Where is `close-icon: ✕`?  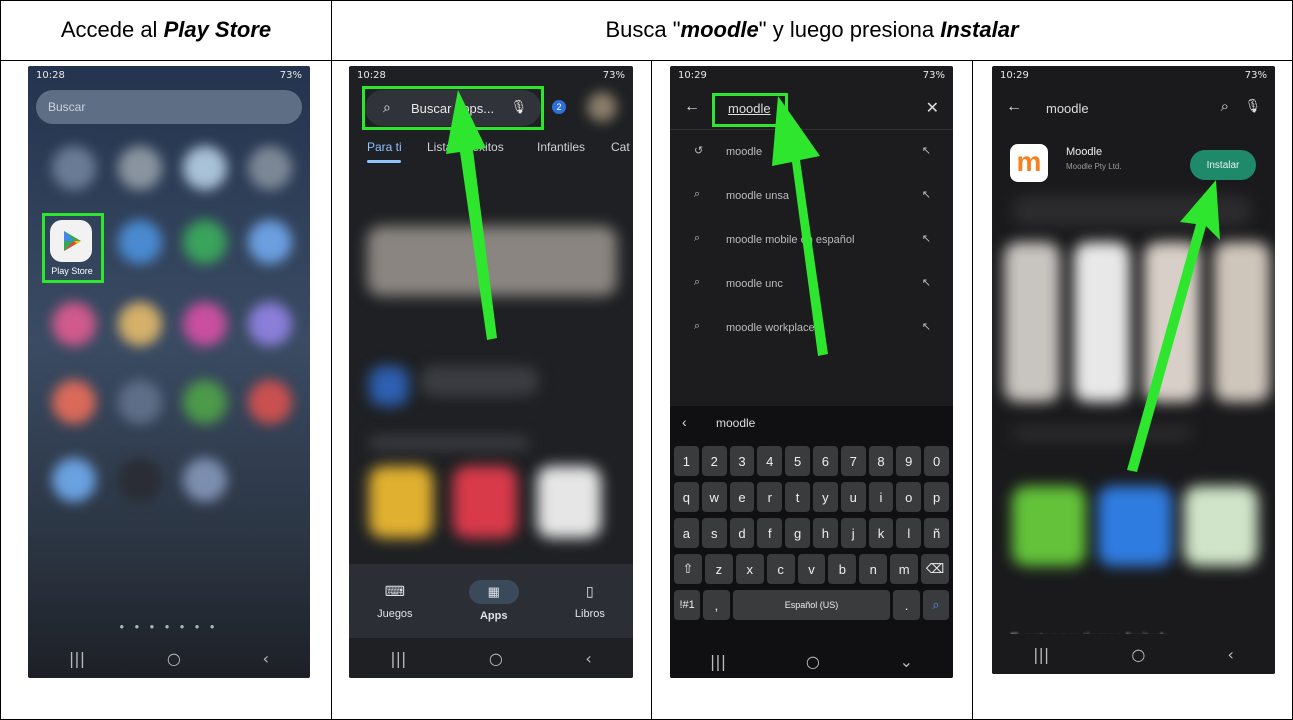 close-icon: ✕ is located at coordinates (932, 108).